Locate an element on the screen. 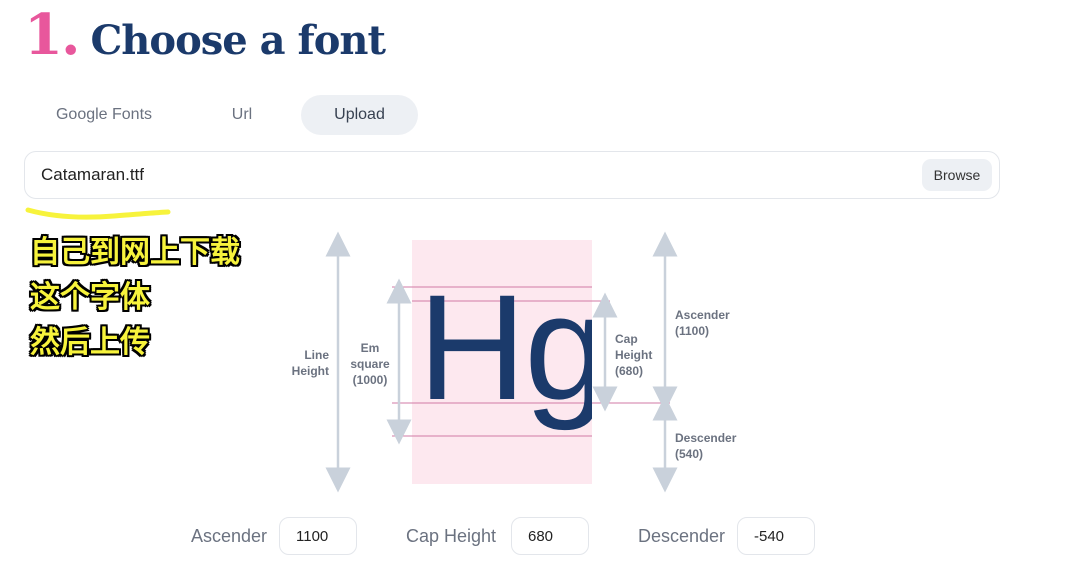  cap-height-field-label: Cap Height is located at coordinates (451, 536).